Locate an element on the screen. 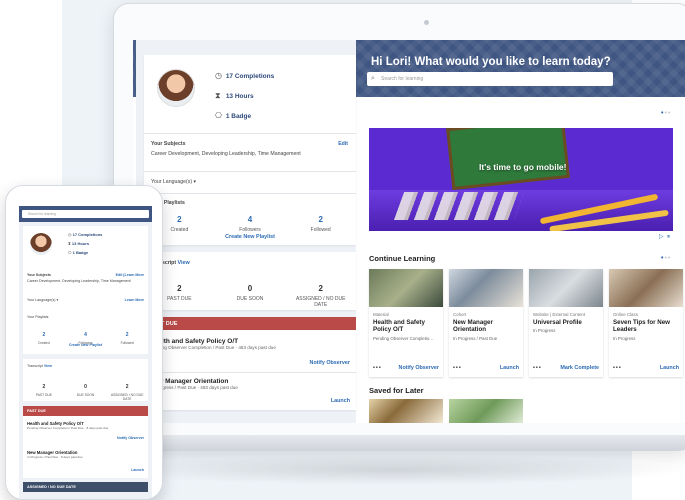 The width and height of the screenshot is (685, 500). transcript-view-link: View is located at coordinates (184, 263).